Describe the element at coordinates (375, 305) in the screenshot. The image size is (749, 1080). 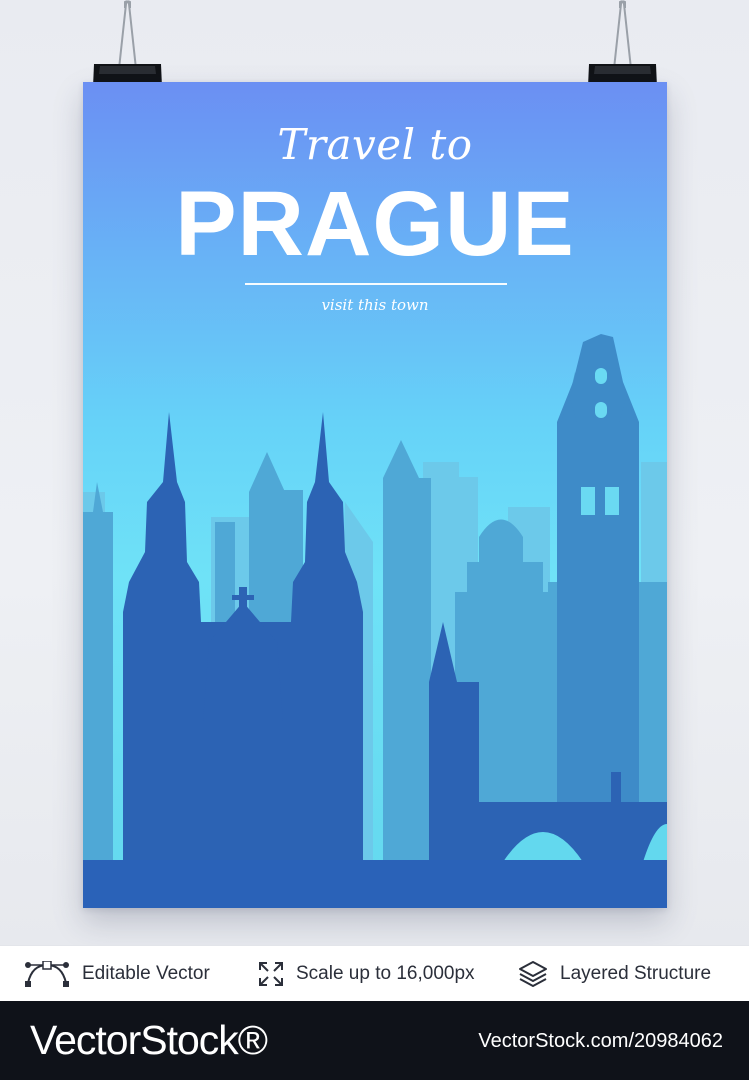
I see `poster-tagline: visit this town` at that location.